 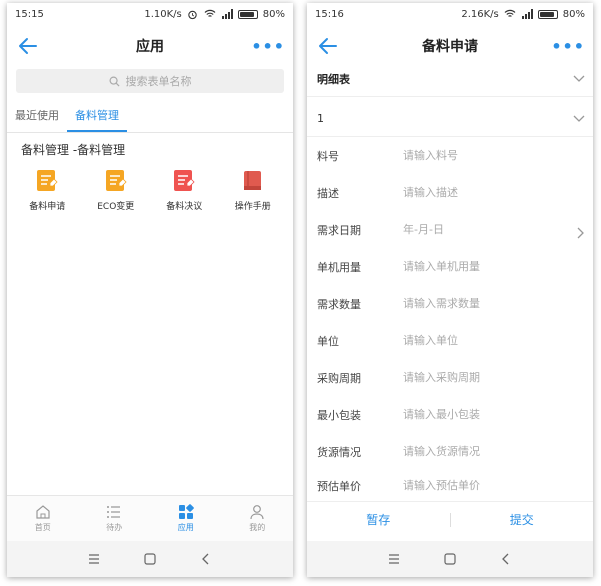 I want to click on app-label: 备料决议, so click(x=184, y=207).